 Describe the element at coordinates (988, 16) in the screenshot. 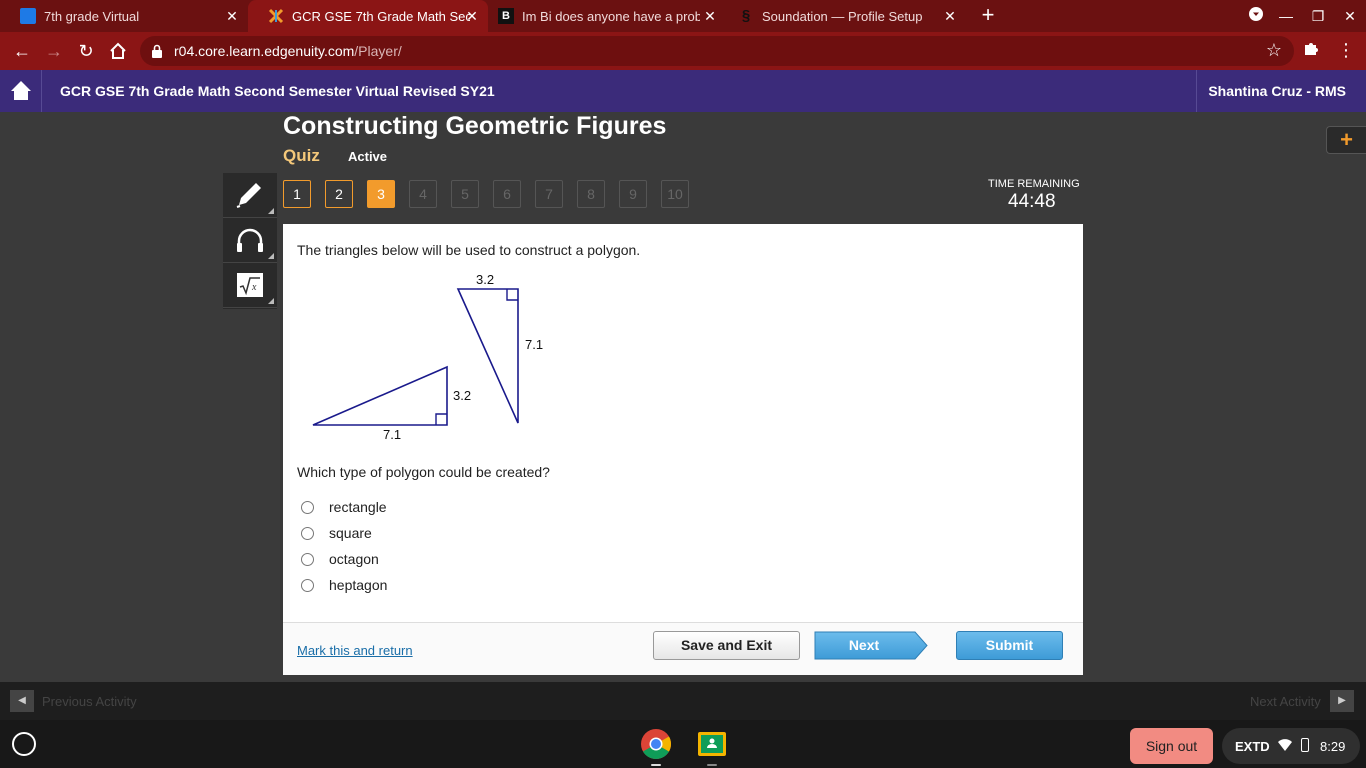

I see `new-tab-button: +` at that location.